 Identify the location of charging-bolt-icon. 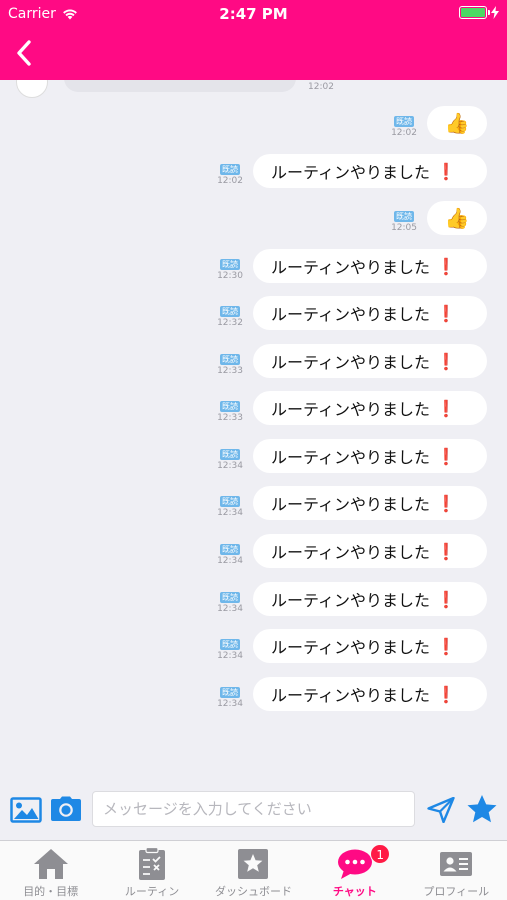
(495, 12).